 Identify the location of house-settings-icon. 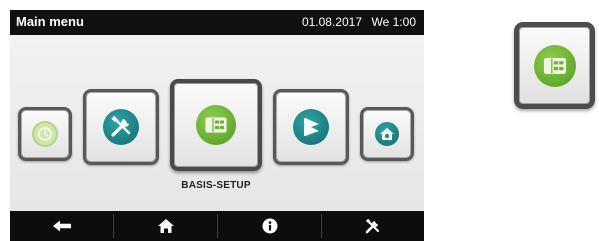
(387, 134).